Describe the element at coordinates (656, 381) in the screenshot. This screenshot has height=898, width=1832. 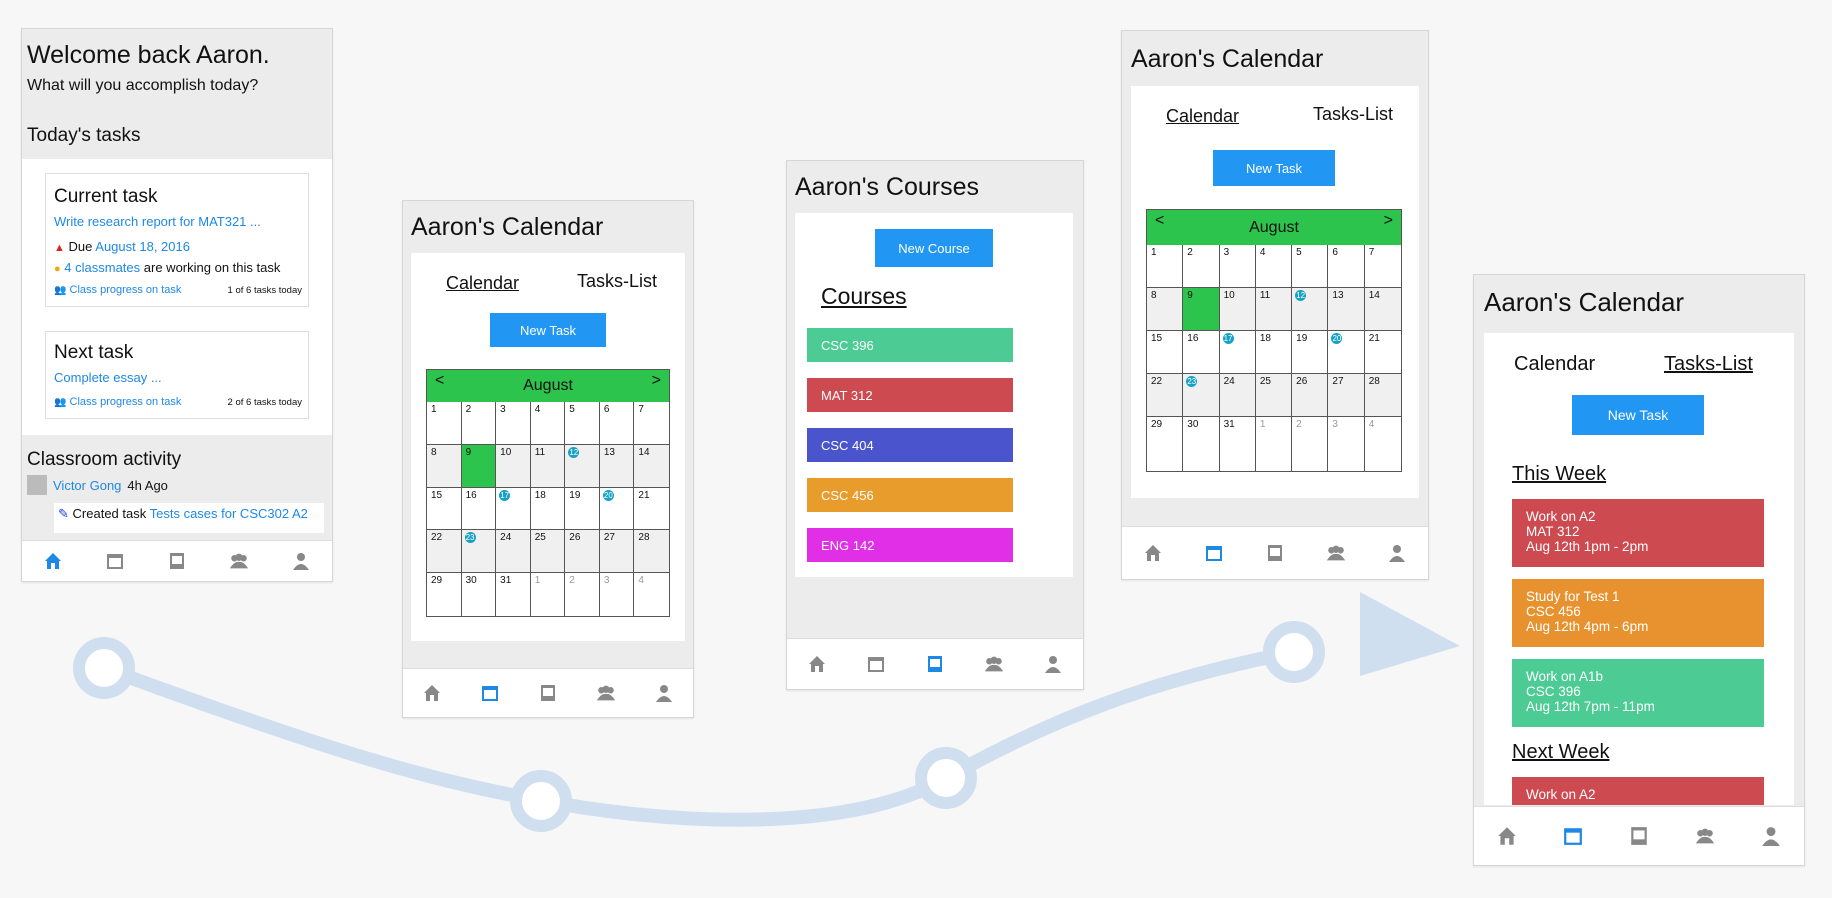
I see `next-month-button: >` at that location.